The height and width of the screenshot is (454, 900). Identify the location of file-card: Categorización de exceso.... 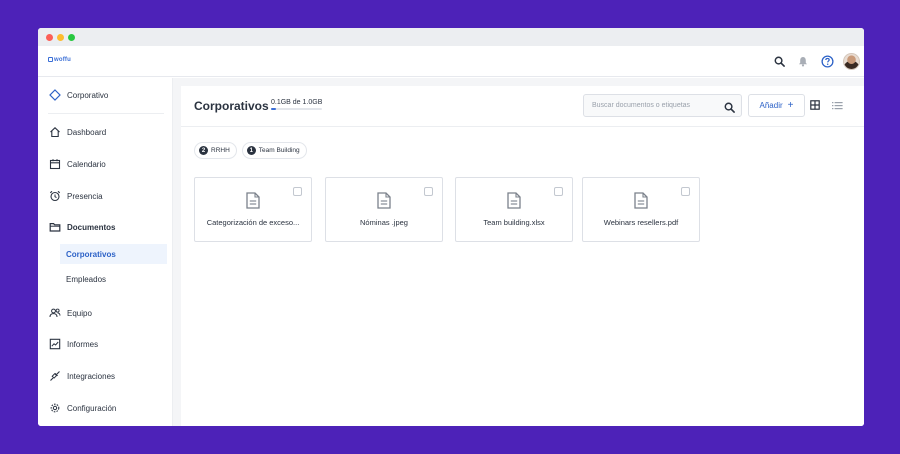
(253, 209).